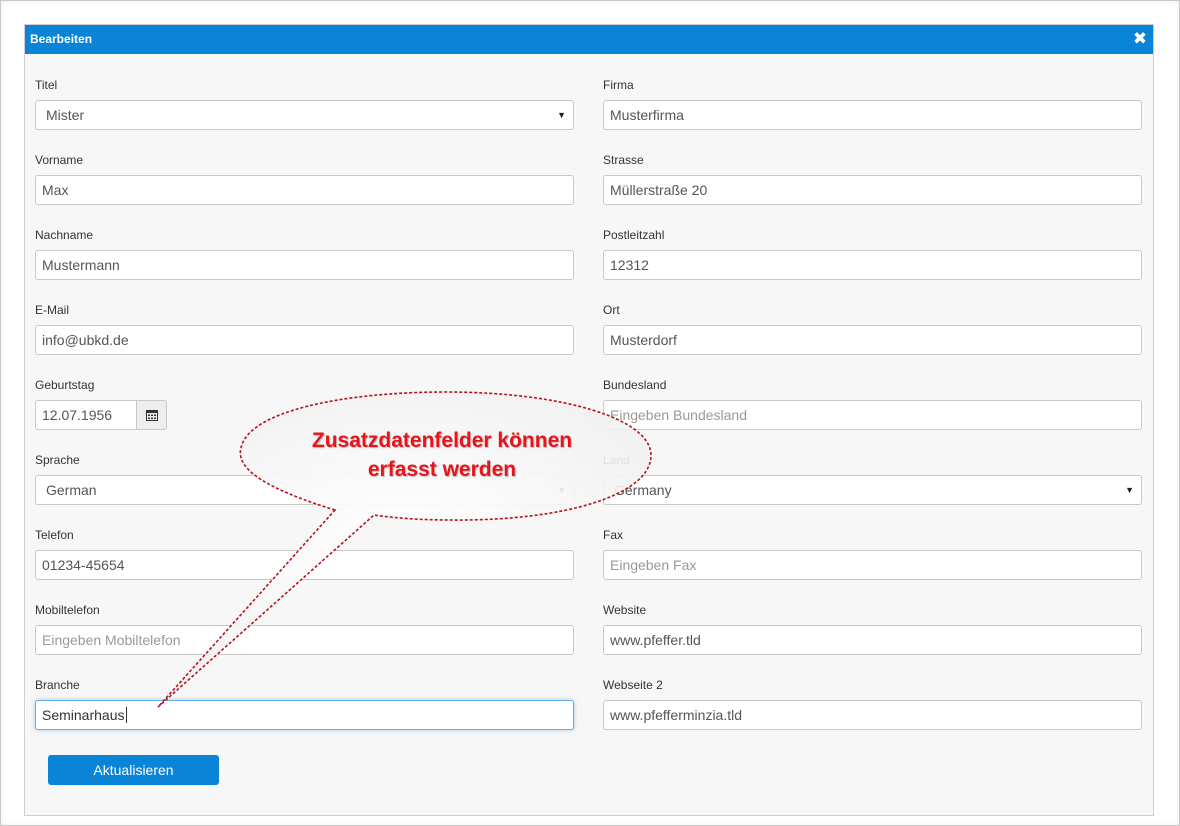 The image size is (1180, 826). Describe the element at coordinates (304, 115) in the screenshot. I see `titel-select: Mister ▼` at that location.